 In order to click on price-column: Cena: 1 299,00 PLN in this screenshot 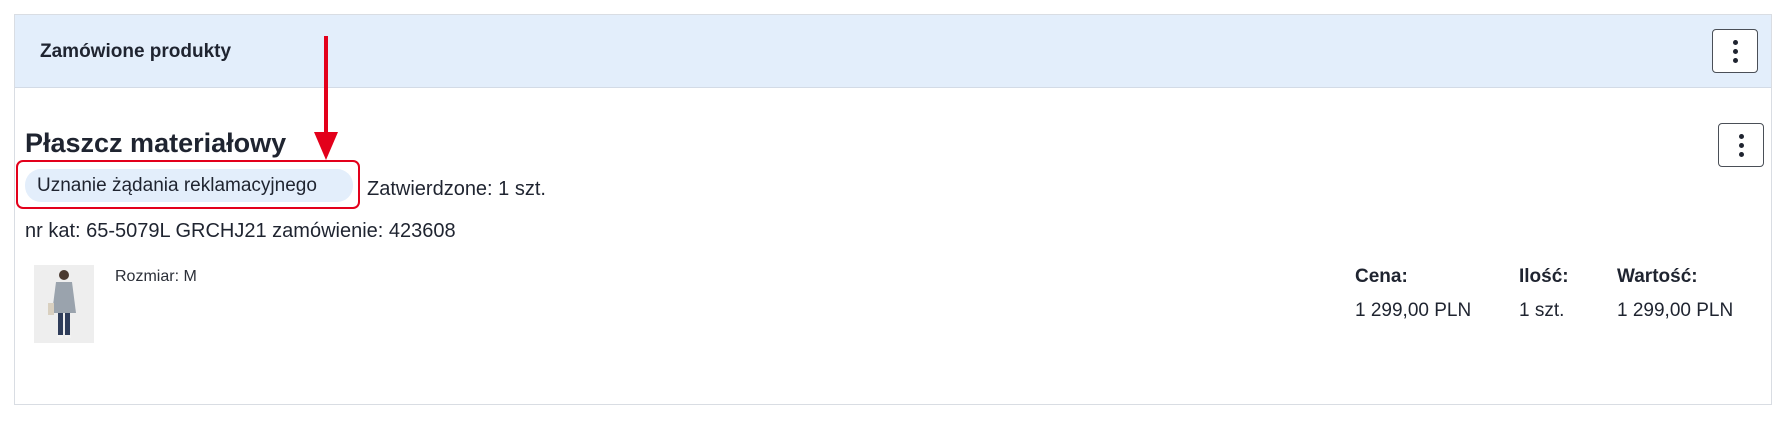, I will do `click(1413, 294)`.